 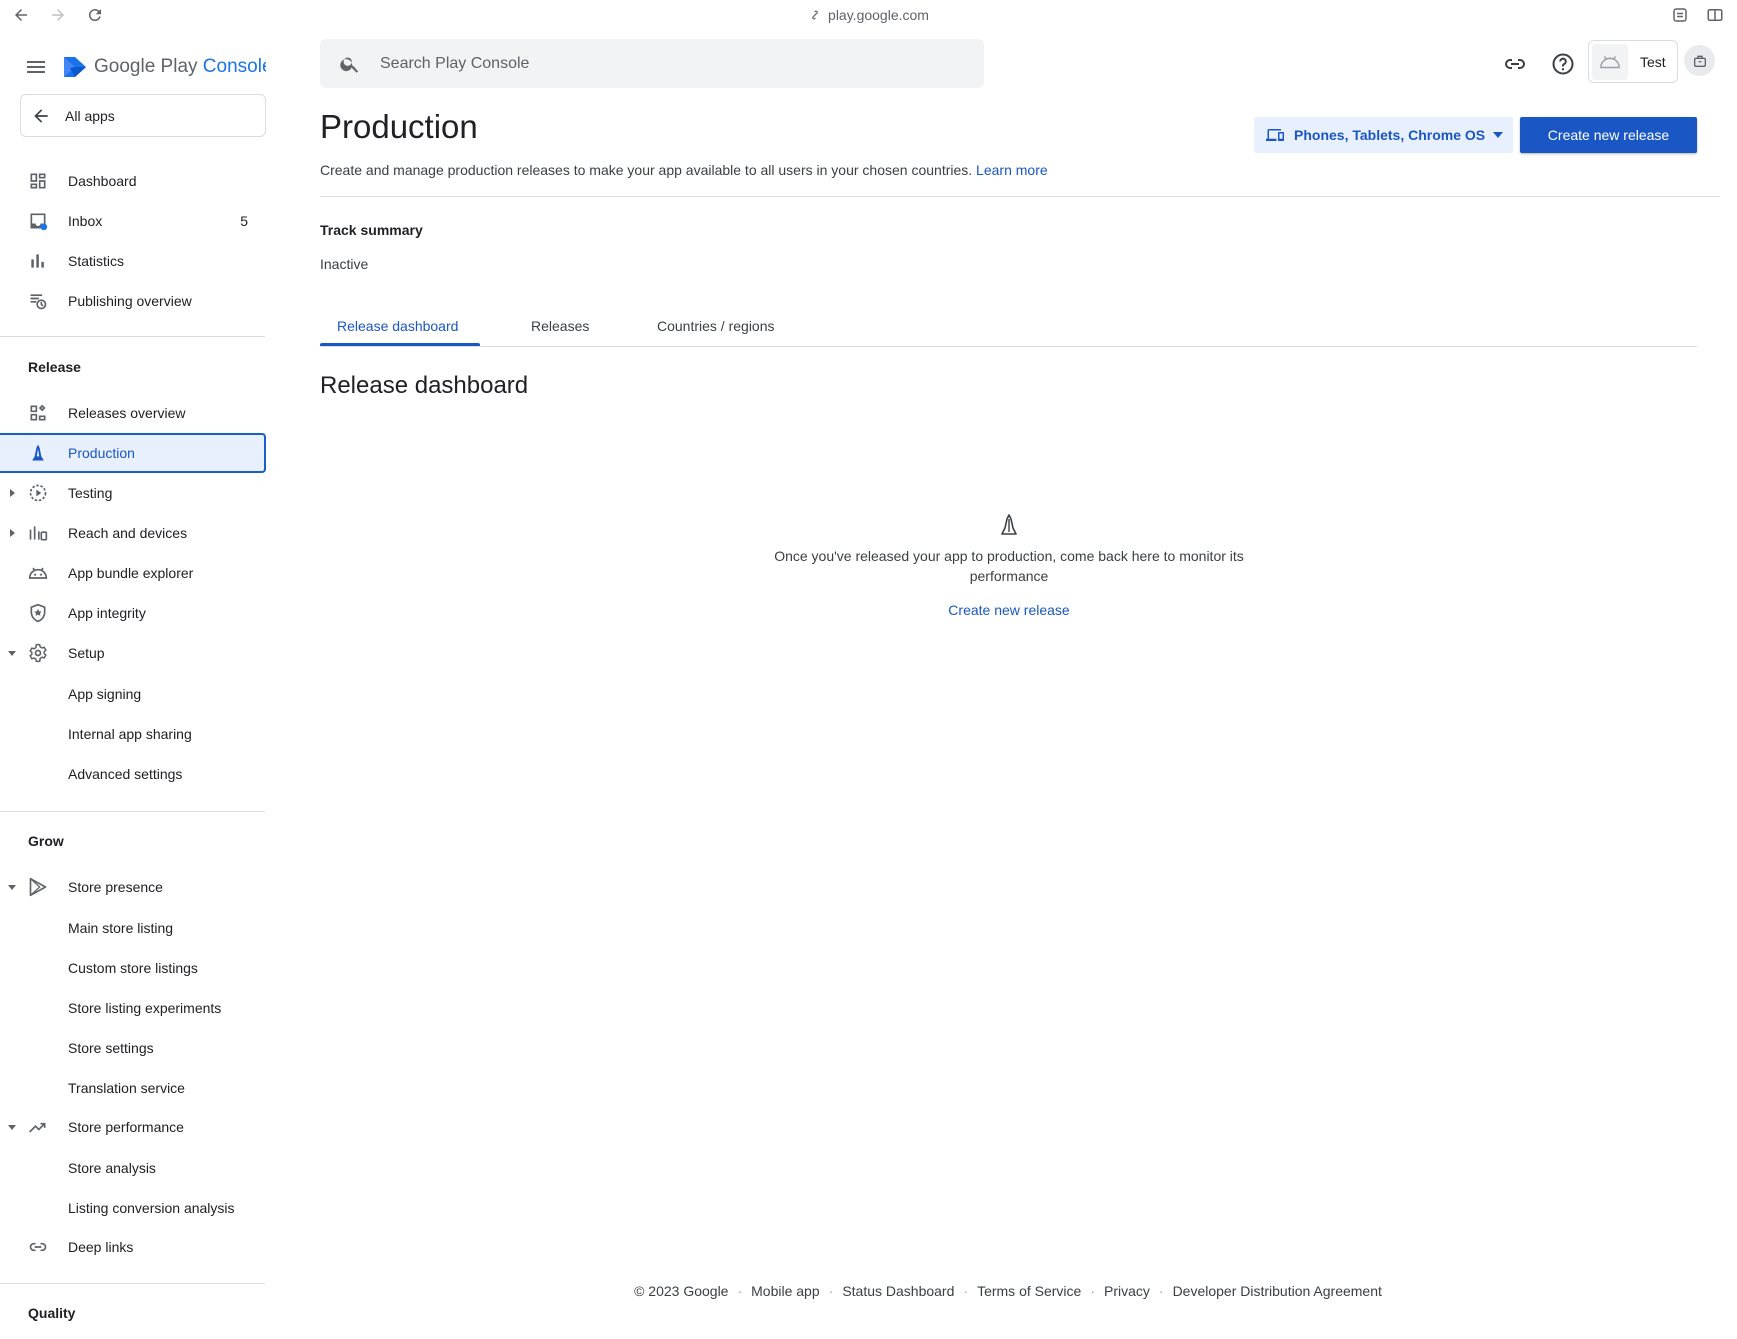 I want to click on sidebar-item-label: Releases overview, so click(x=127, y=413).